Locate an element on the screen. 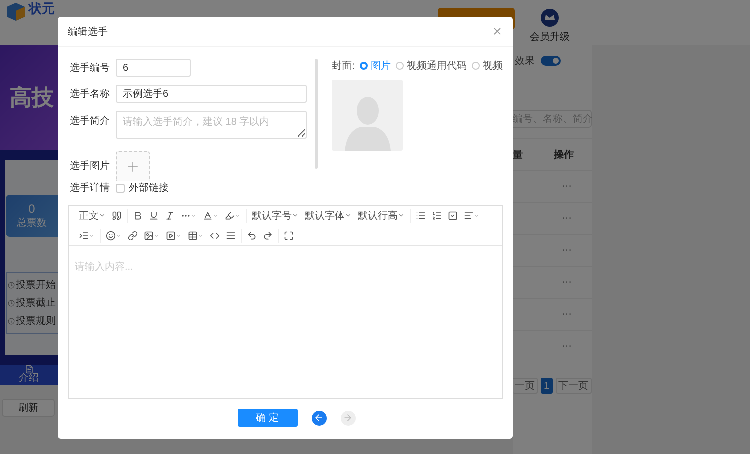  cover-label: 封面: is located at coordinates (343, 66).